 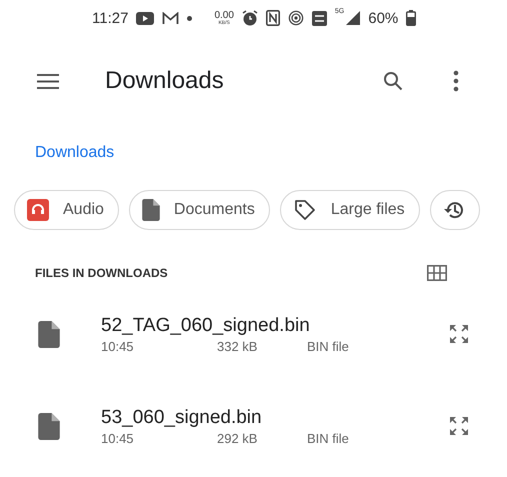 What do you see at coordinates (383, 18) in the screenshot?
I see `battery-percent: 60%` at bounding box center [383, 18].